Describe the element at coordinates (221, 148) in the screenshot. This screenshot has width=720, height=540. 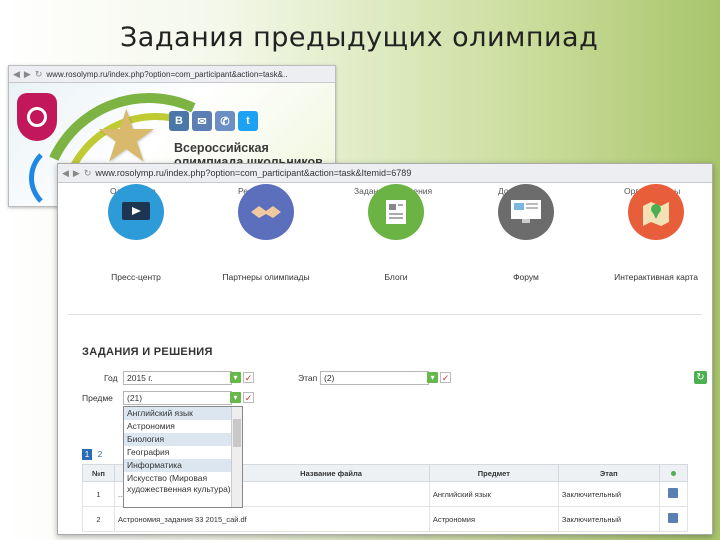
I see `olympiad-name-line: Всероссийская` at that location.